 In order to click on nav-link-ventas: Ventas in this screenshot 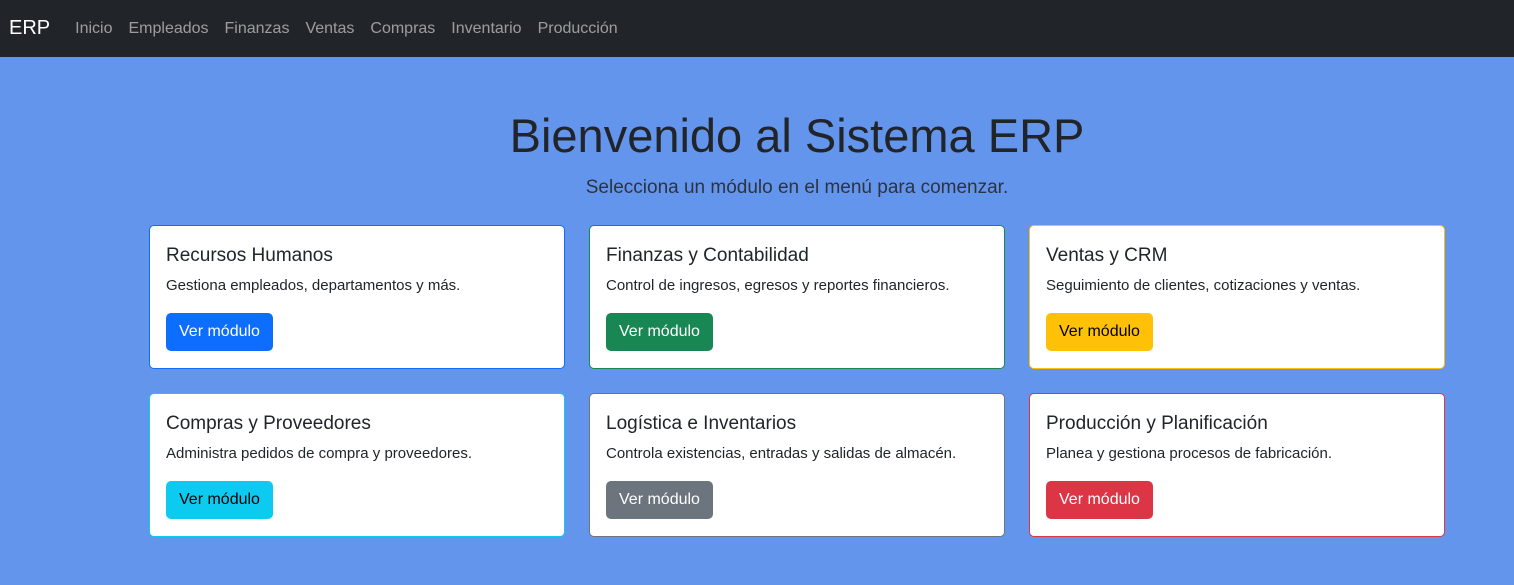, I will do `click(329, 29)`.